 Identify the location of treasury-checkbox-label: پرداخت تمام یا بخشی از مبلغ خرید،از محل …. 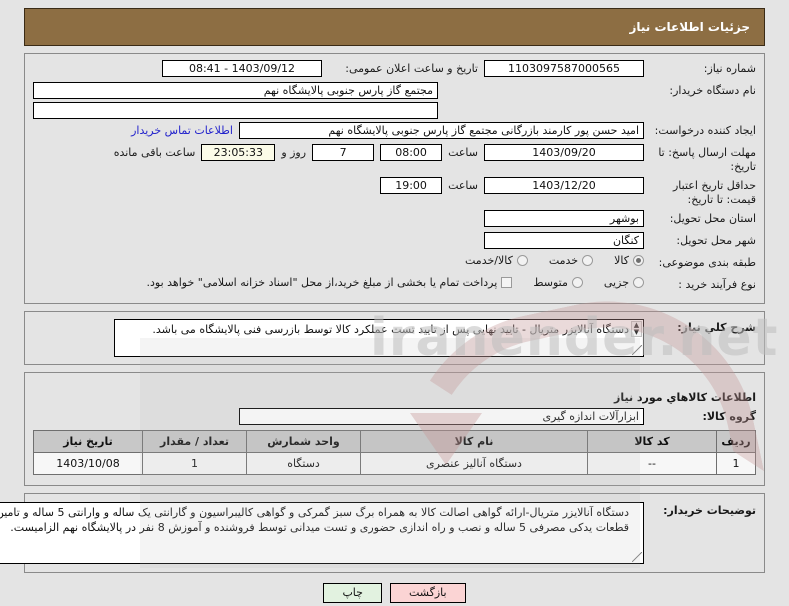
(322, 282).